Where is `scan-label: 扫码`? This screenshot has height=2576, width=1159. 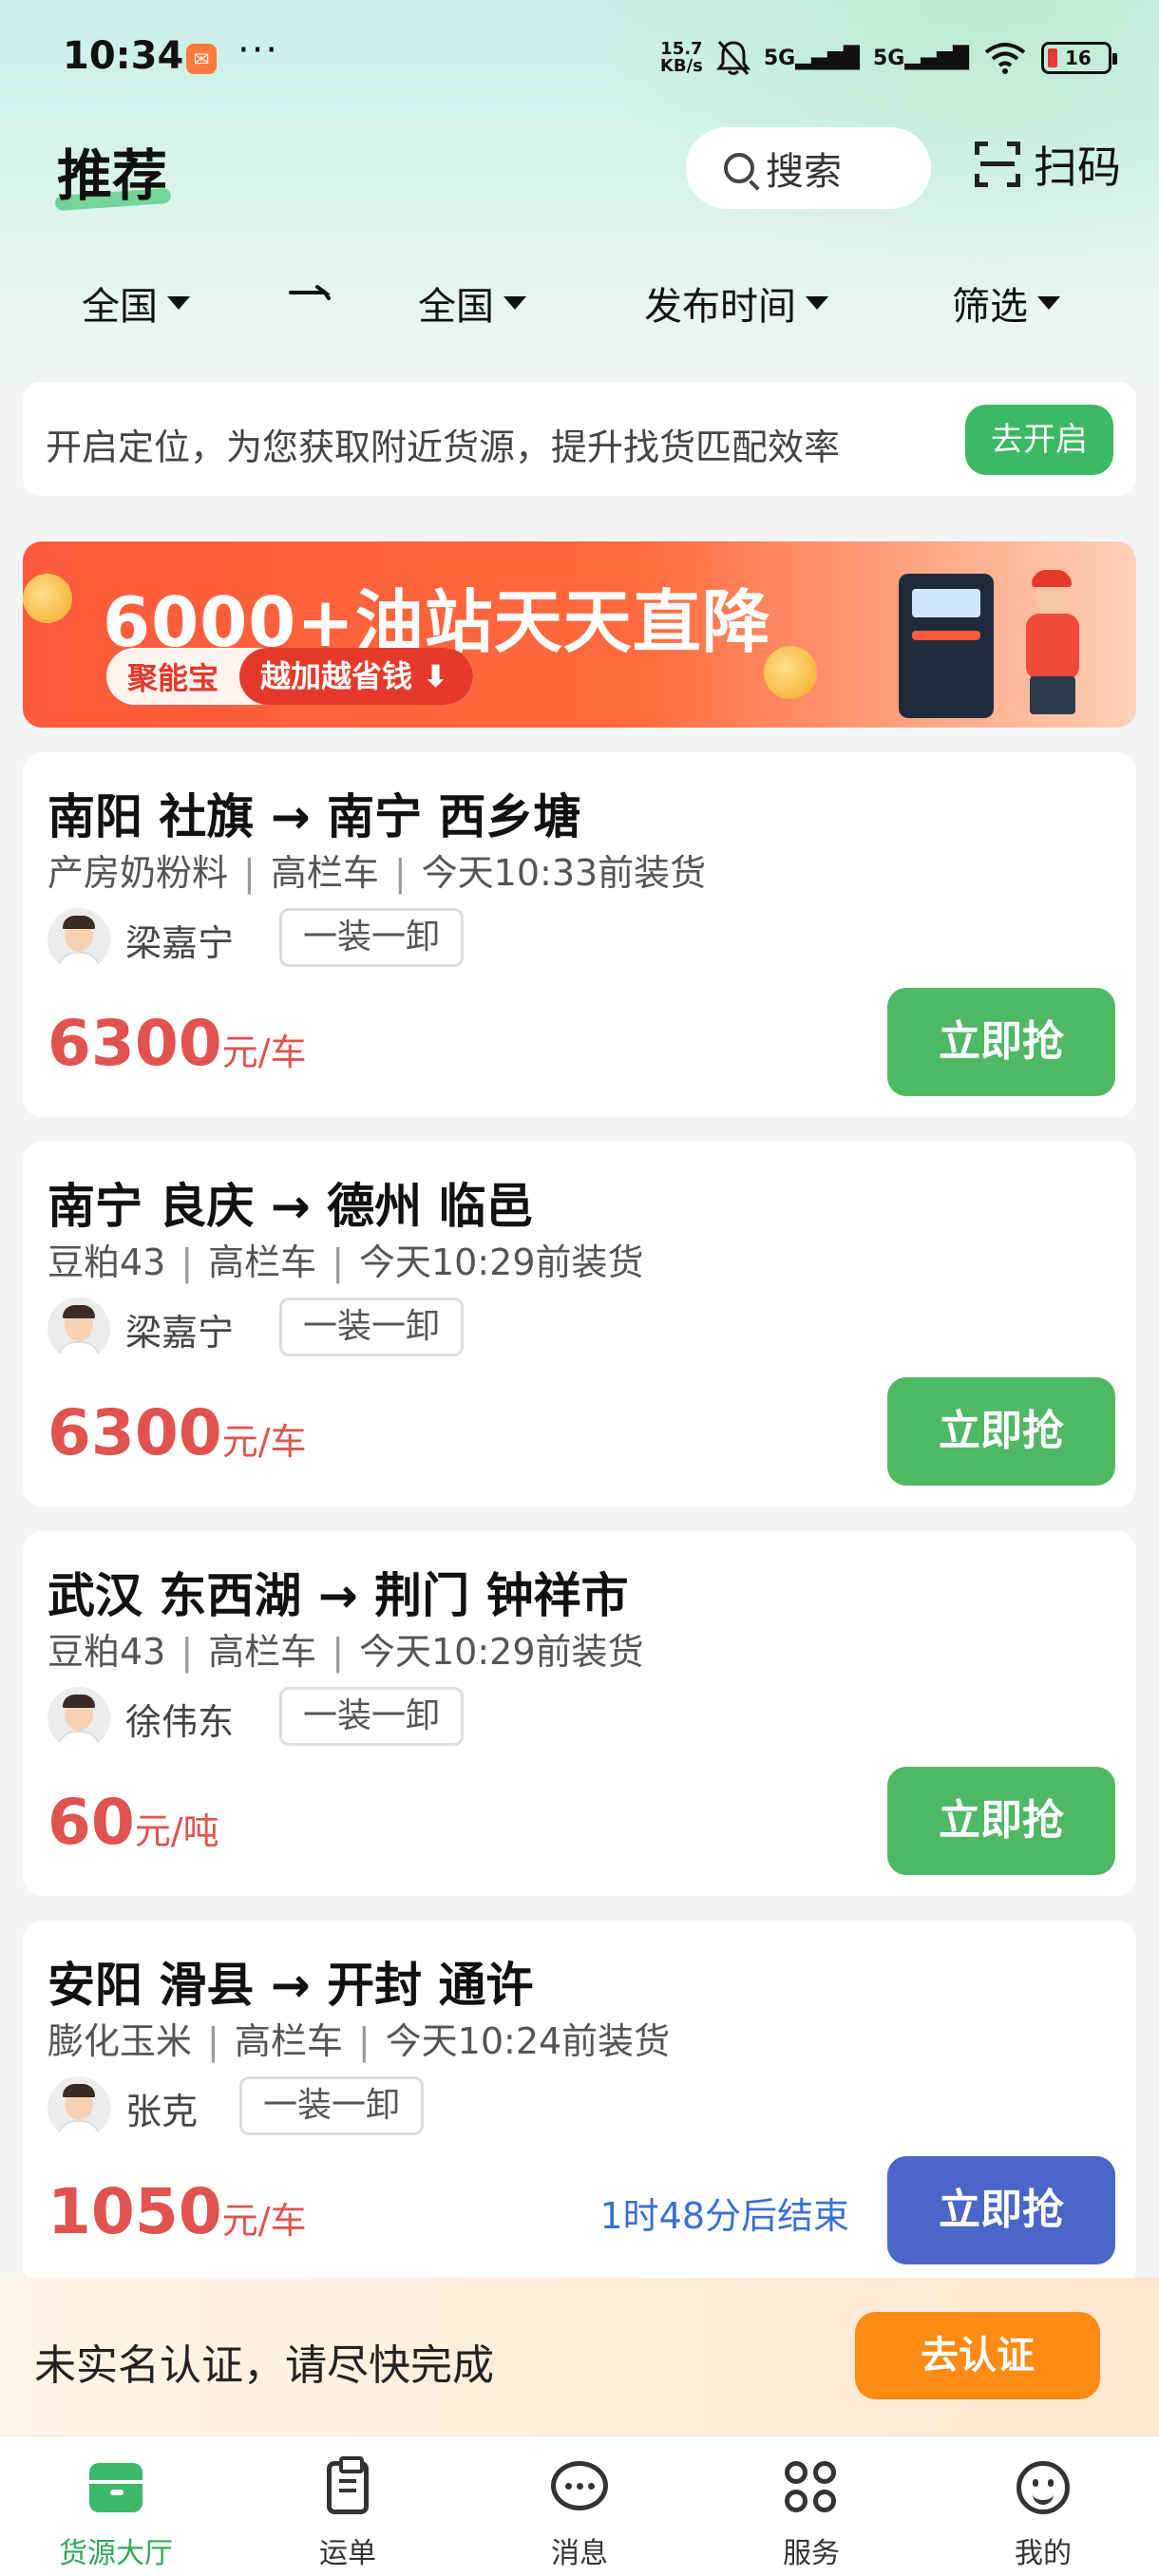 scan-label: 扫码 is located at coordinates (1077, 167).